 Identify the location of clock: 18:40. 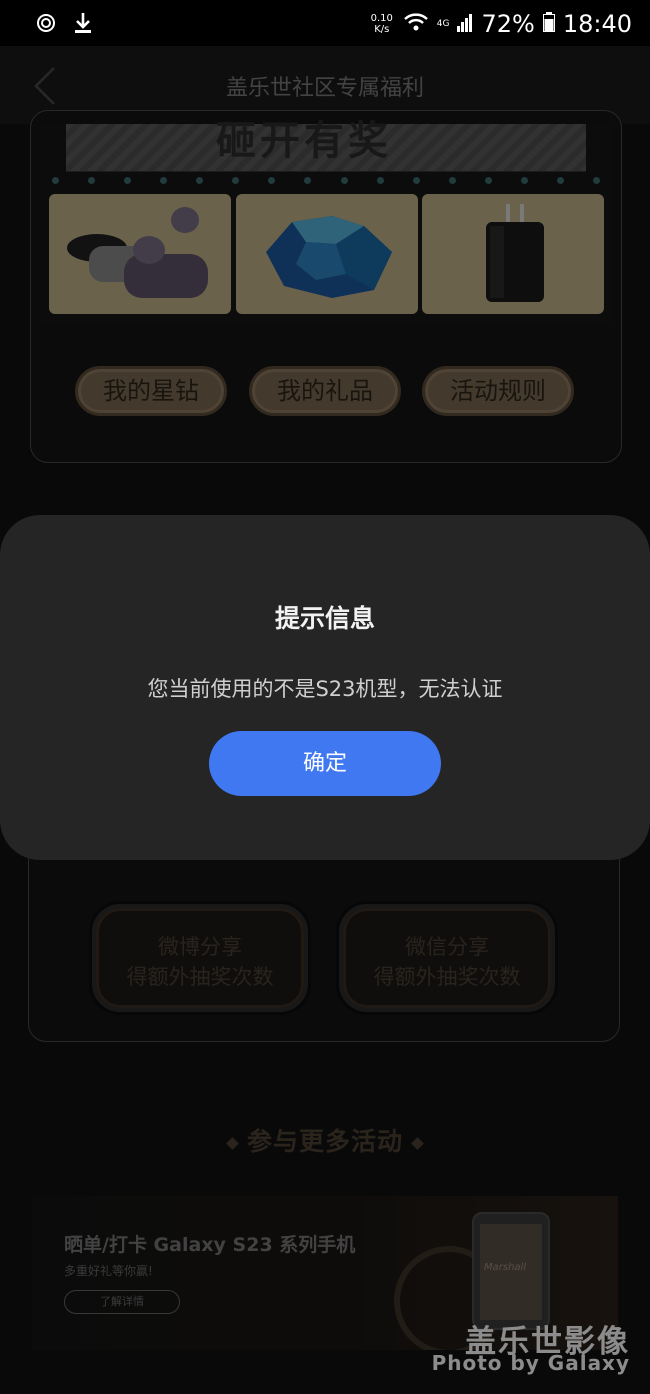
(597, 24).